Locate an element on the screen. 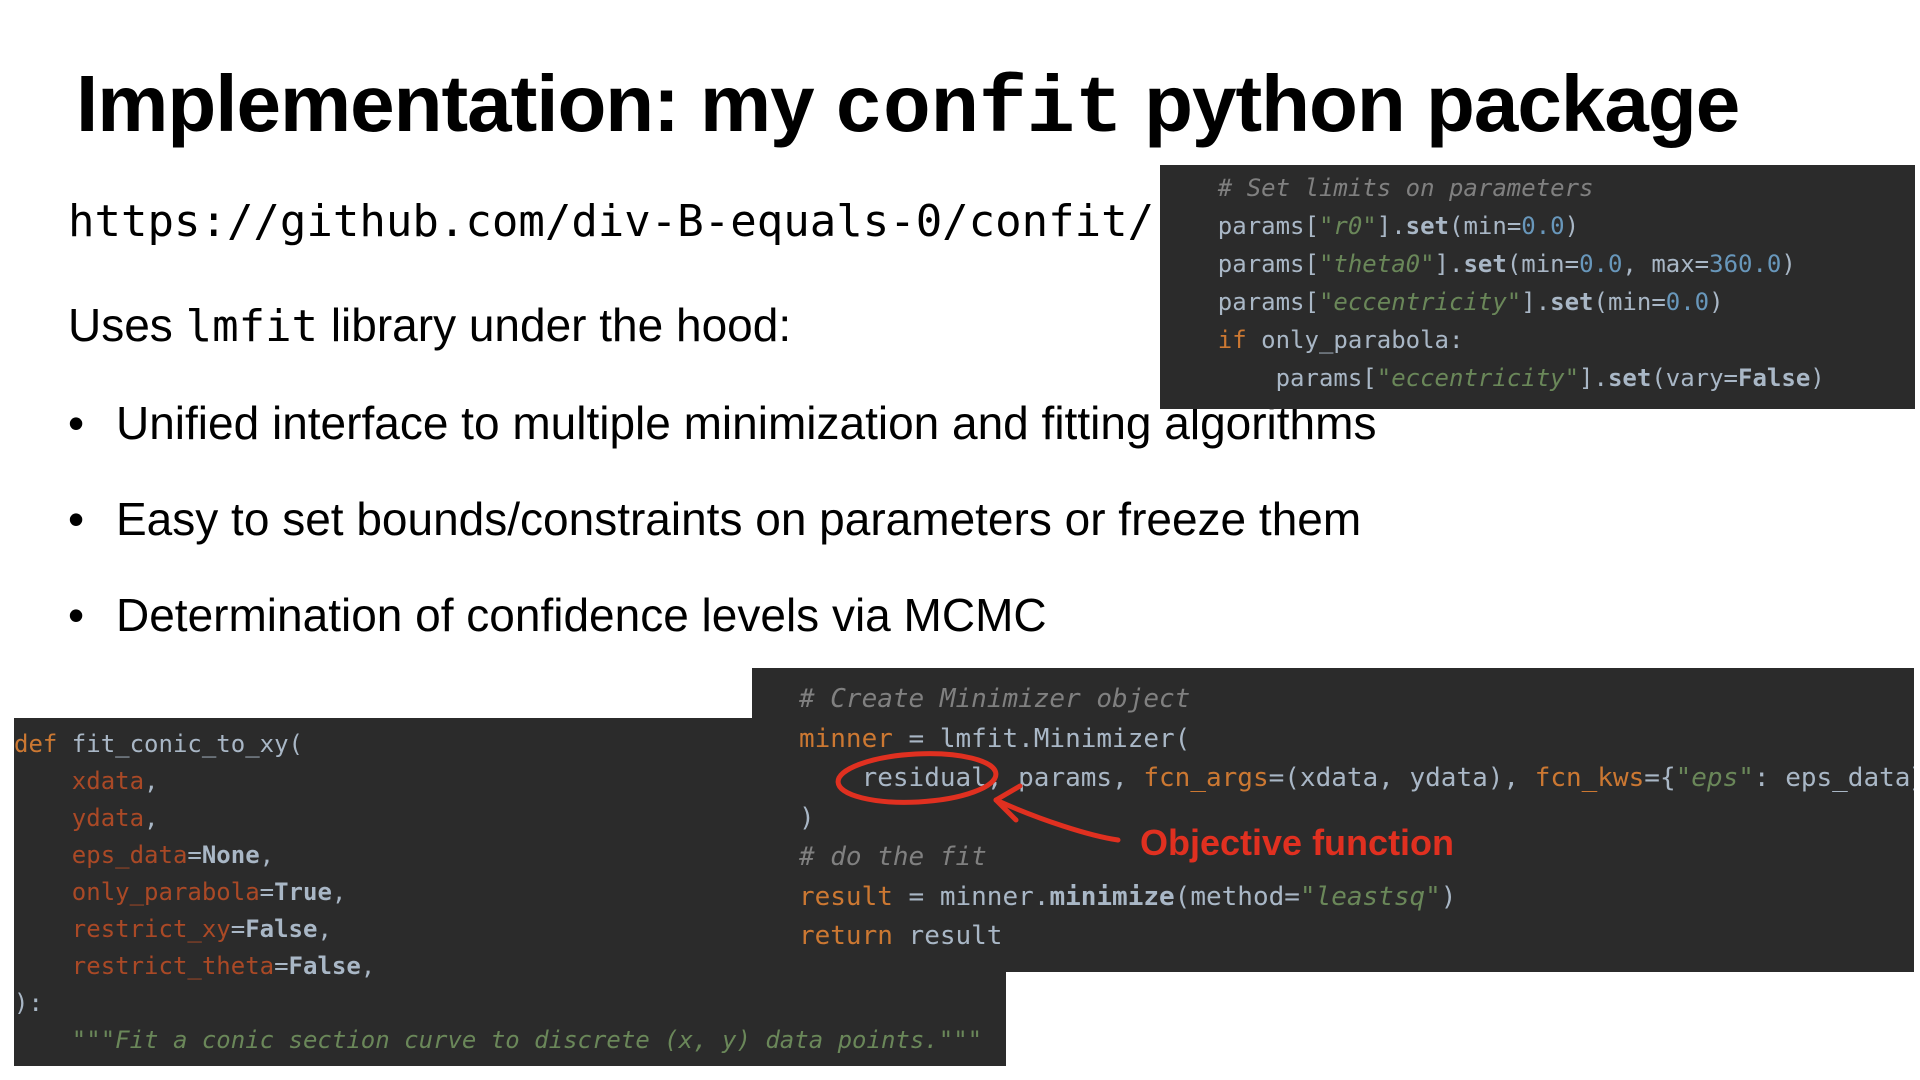 This screenshot has width=1920, height=1080. code-kwarg: fcn_kws is located at coordinates (1589, 778).